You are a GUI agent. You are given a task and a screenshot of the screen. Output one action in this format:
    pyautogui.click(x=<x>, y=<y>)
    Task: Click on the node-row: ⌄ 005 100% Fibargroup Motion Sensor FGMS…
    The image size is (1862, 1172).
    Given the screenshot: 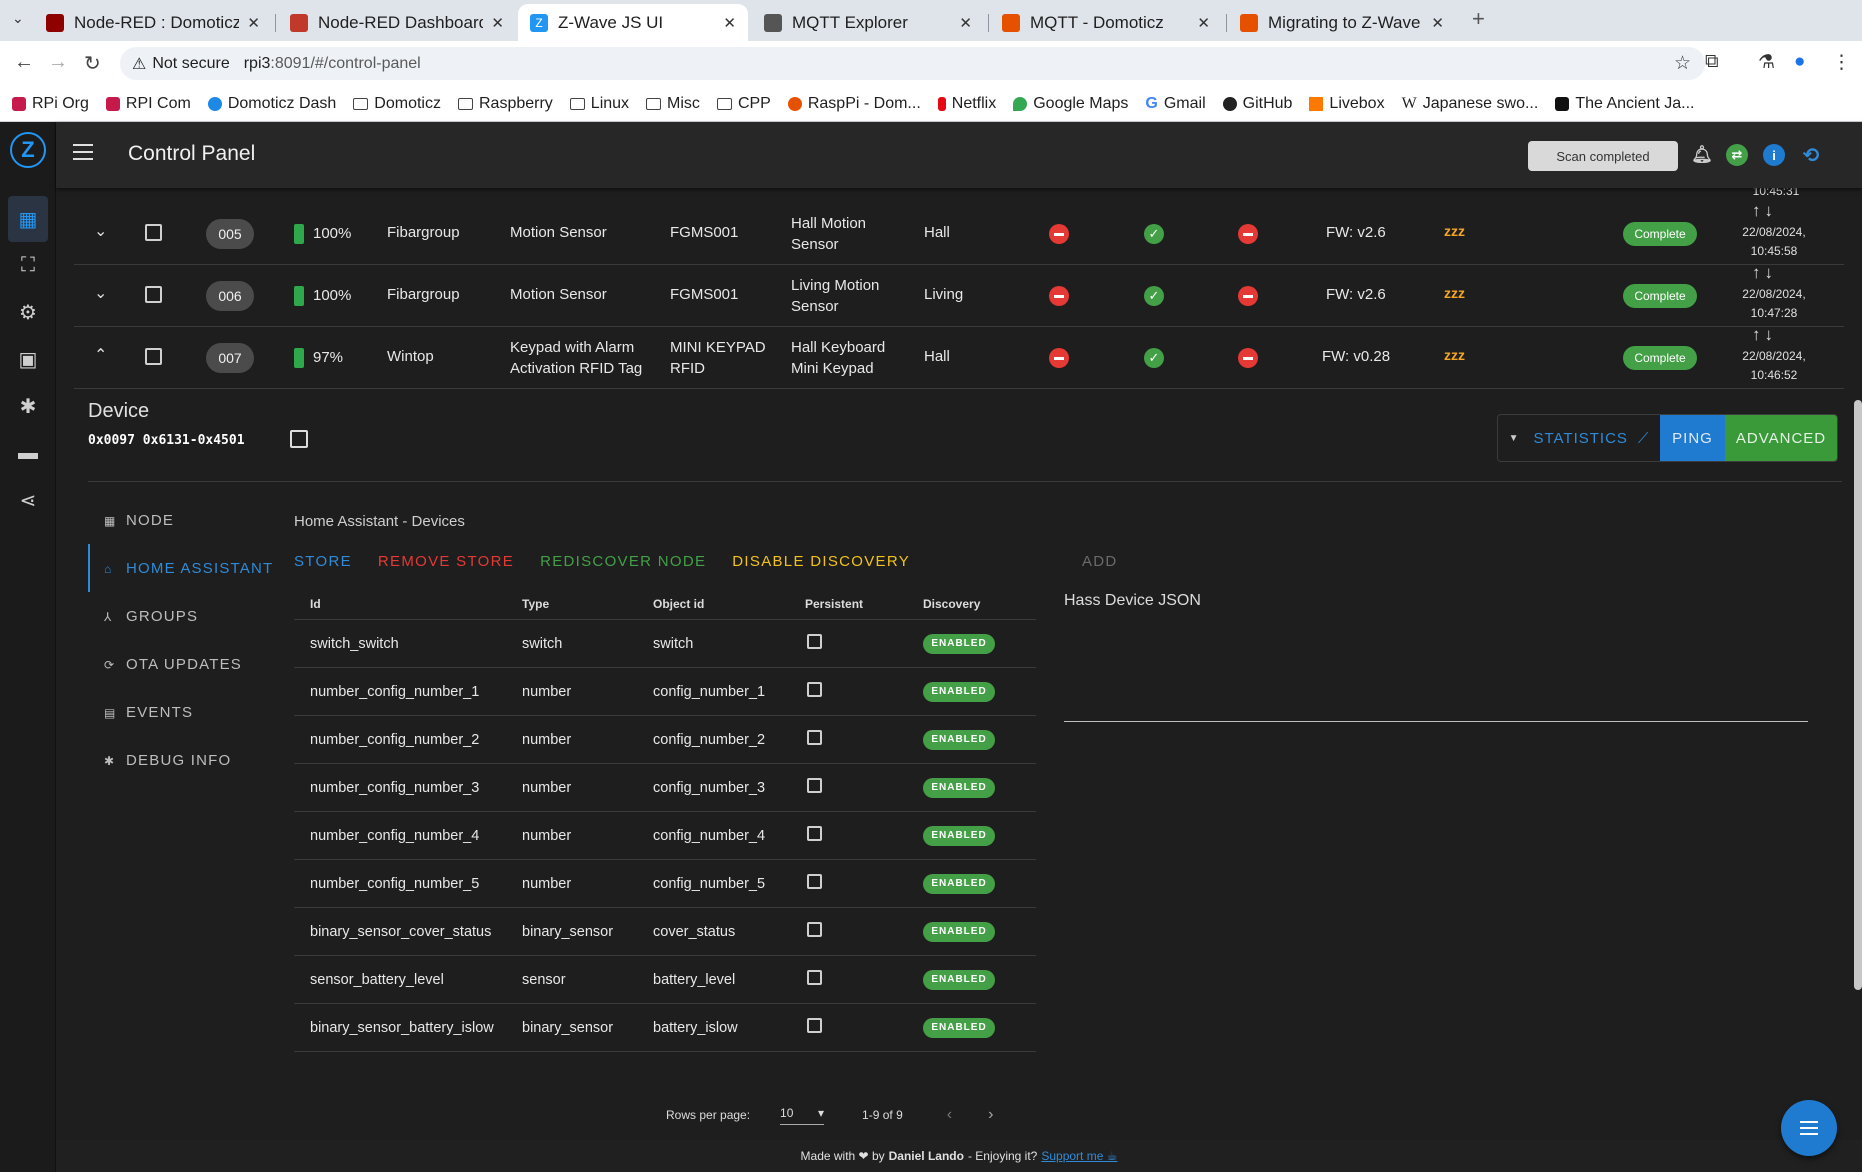 What is the action you would take?
    pyautogui.click(x=959, y=233)
    